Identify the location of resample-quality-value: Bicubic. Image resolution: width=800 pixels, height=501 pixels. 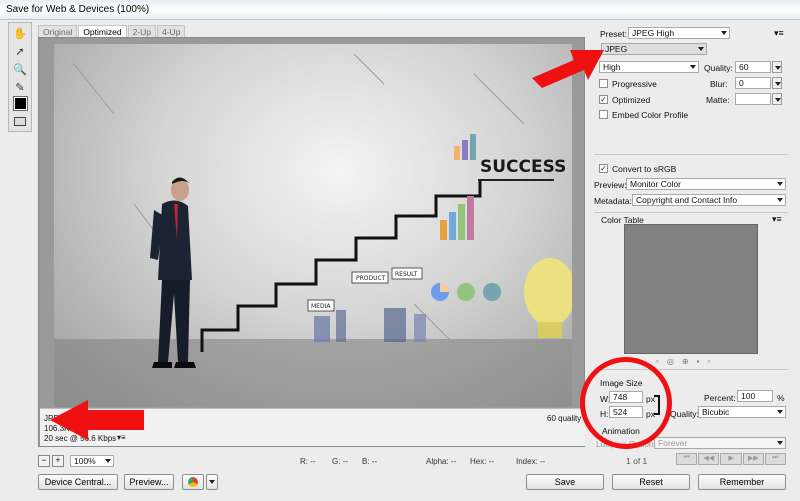
(716, 412).